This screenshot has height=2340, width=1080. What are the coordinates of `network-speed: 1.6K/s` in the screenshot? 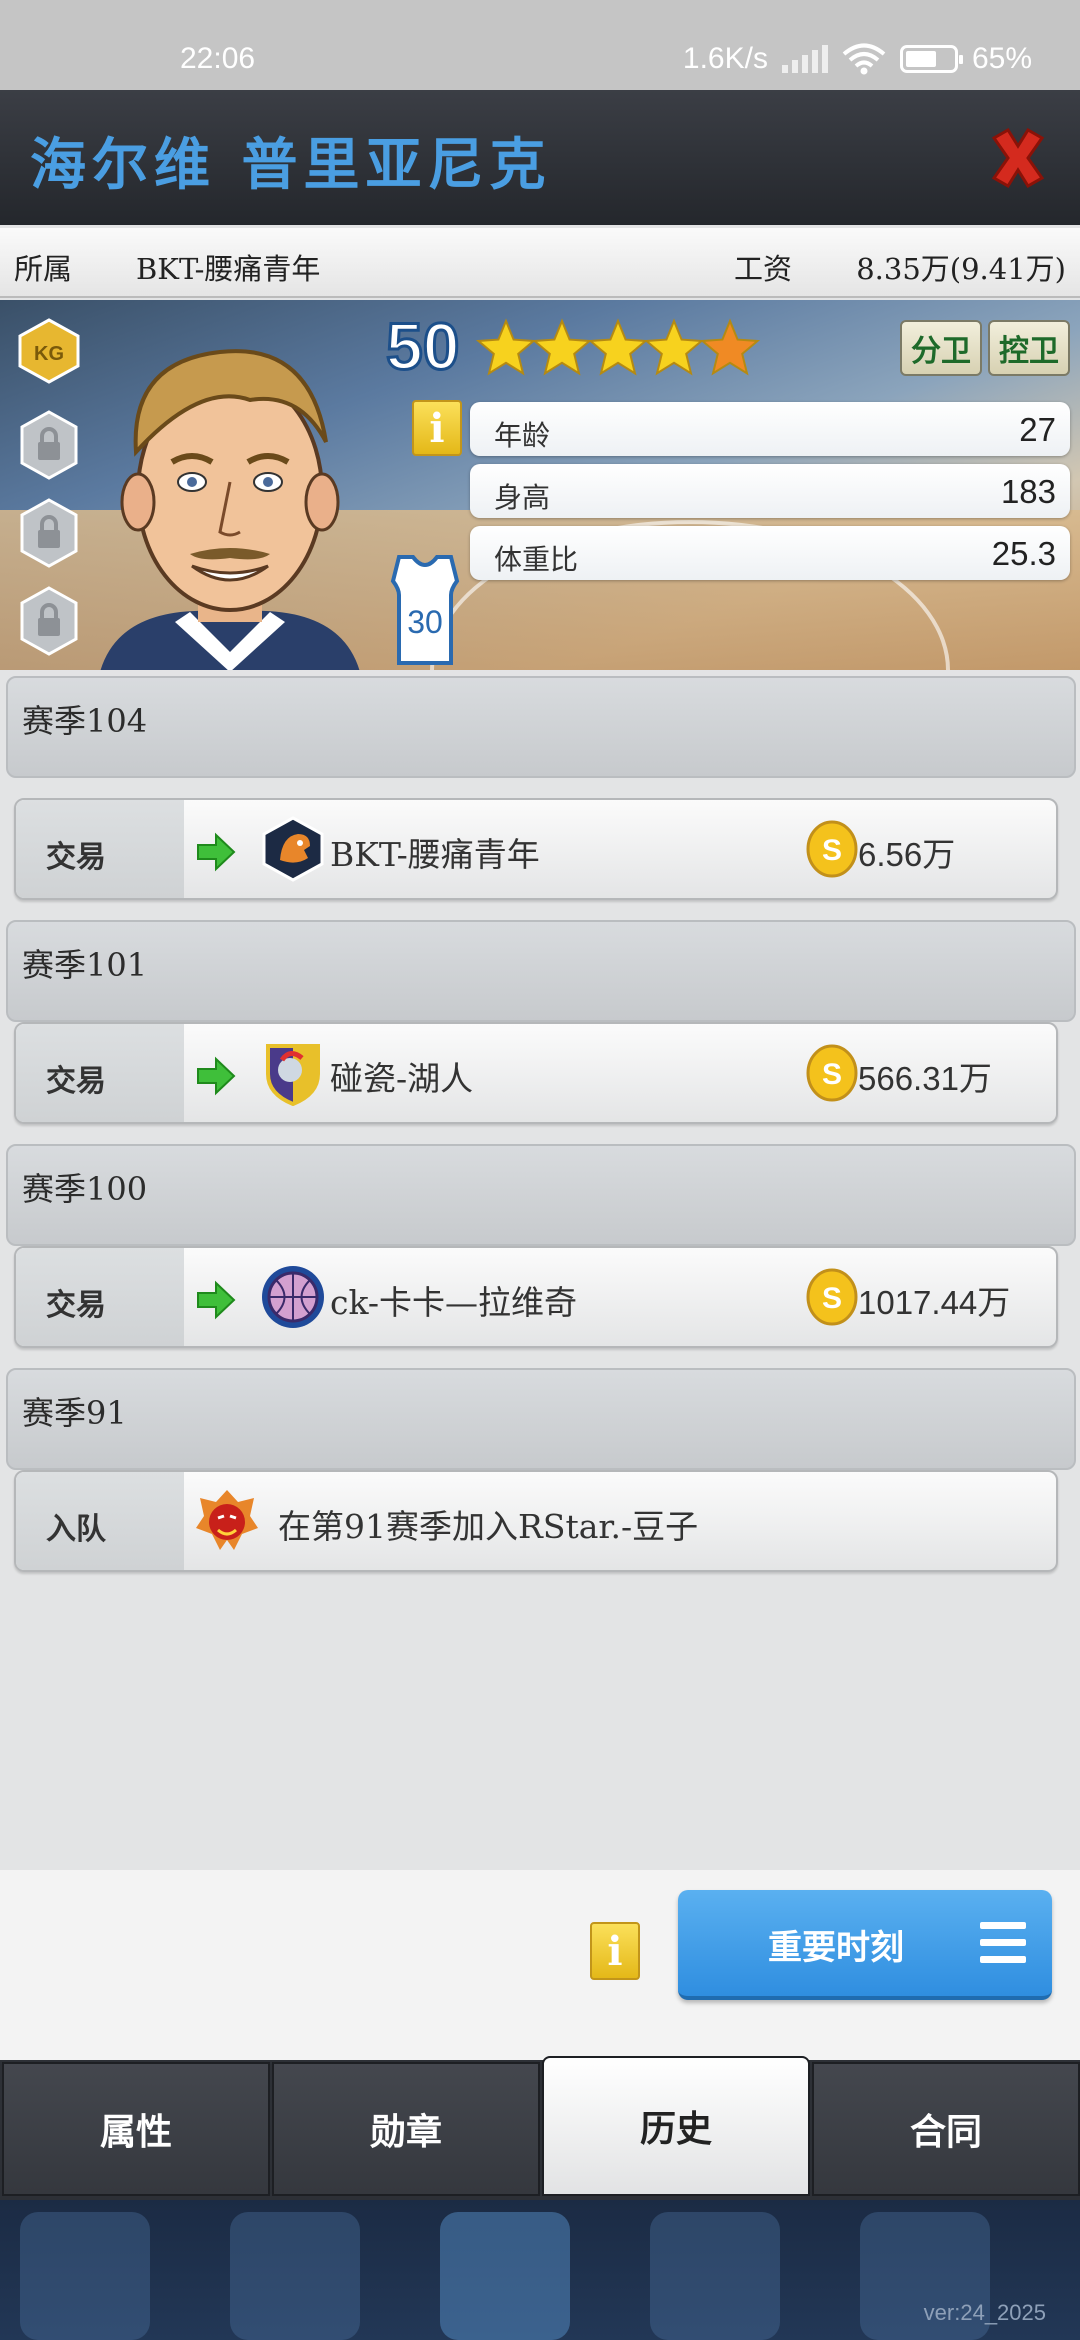 It's located at (725, 58).